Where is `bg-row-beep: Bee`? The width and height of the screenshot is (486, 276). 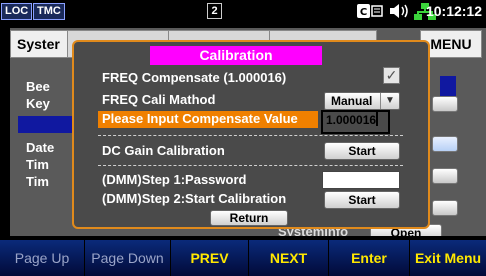
bg-row-beep: Bee is located at coordinates (38, 86).